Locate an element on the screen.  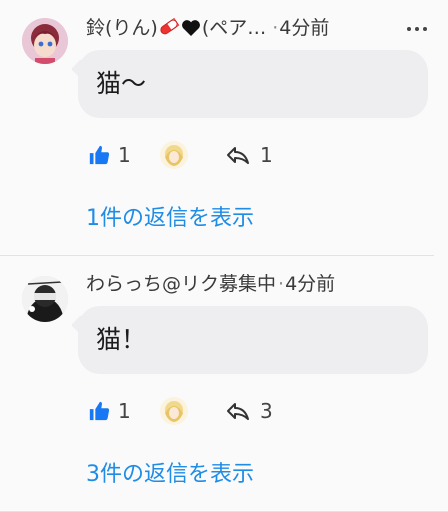
more-horizontal-icon is located at coordinates (417, 29).